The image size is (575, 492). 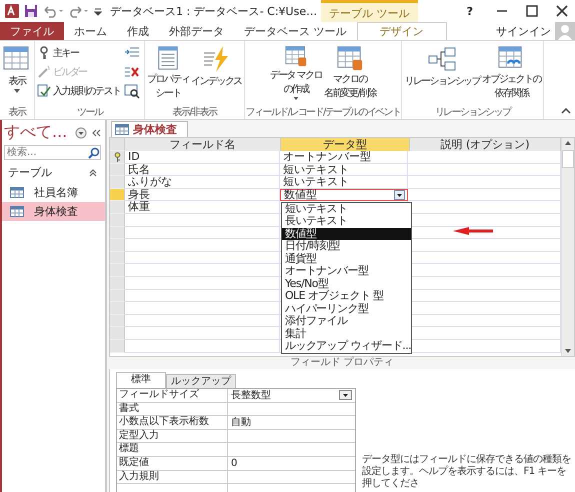 I want to click on table-search-icon, so click(x=132, y=90).